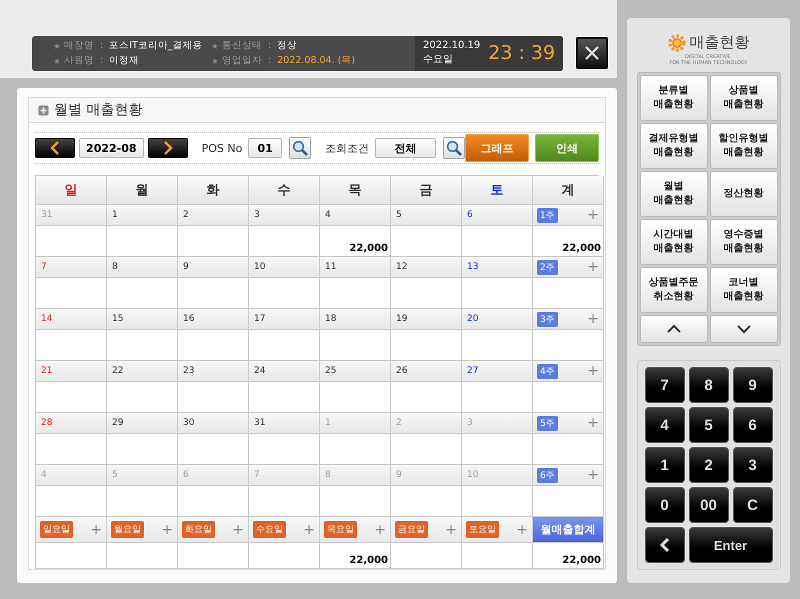 This screenshot has width=800, height=599. Describe the element at coordinates (355, 319) in the screenshot. I see `day-cell: 18` at that location.